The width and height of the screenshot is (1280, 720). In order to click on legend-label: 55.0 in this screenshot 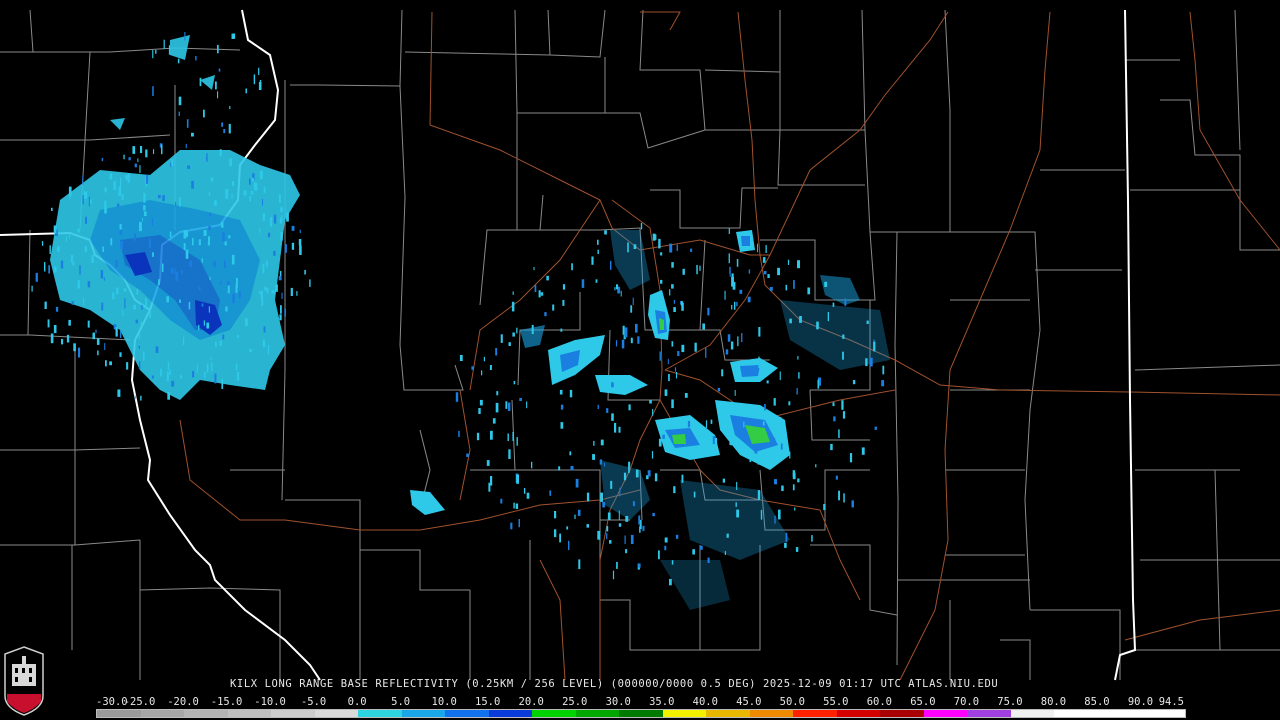, I will do `click(836, 702)`.